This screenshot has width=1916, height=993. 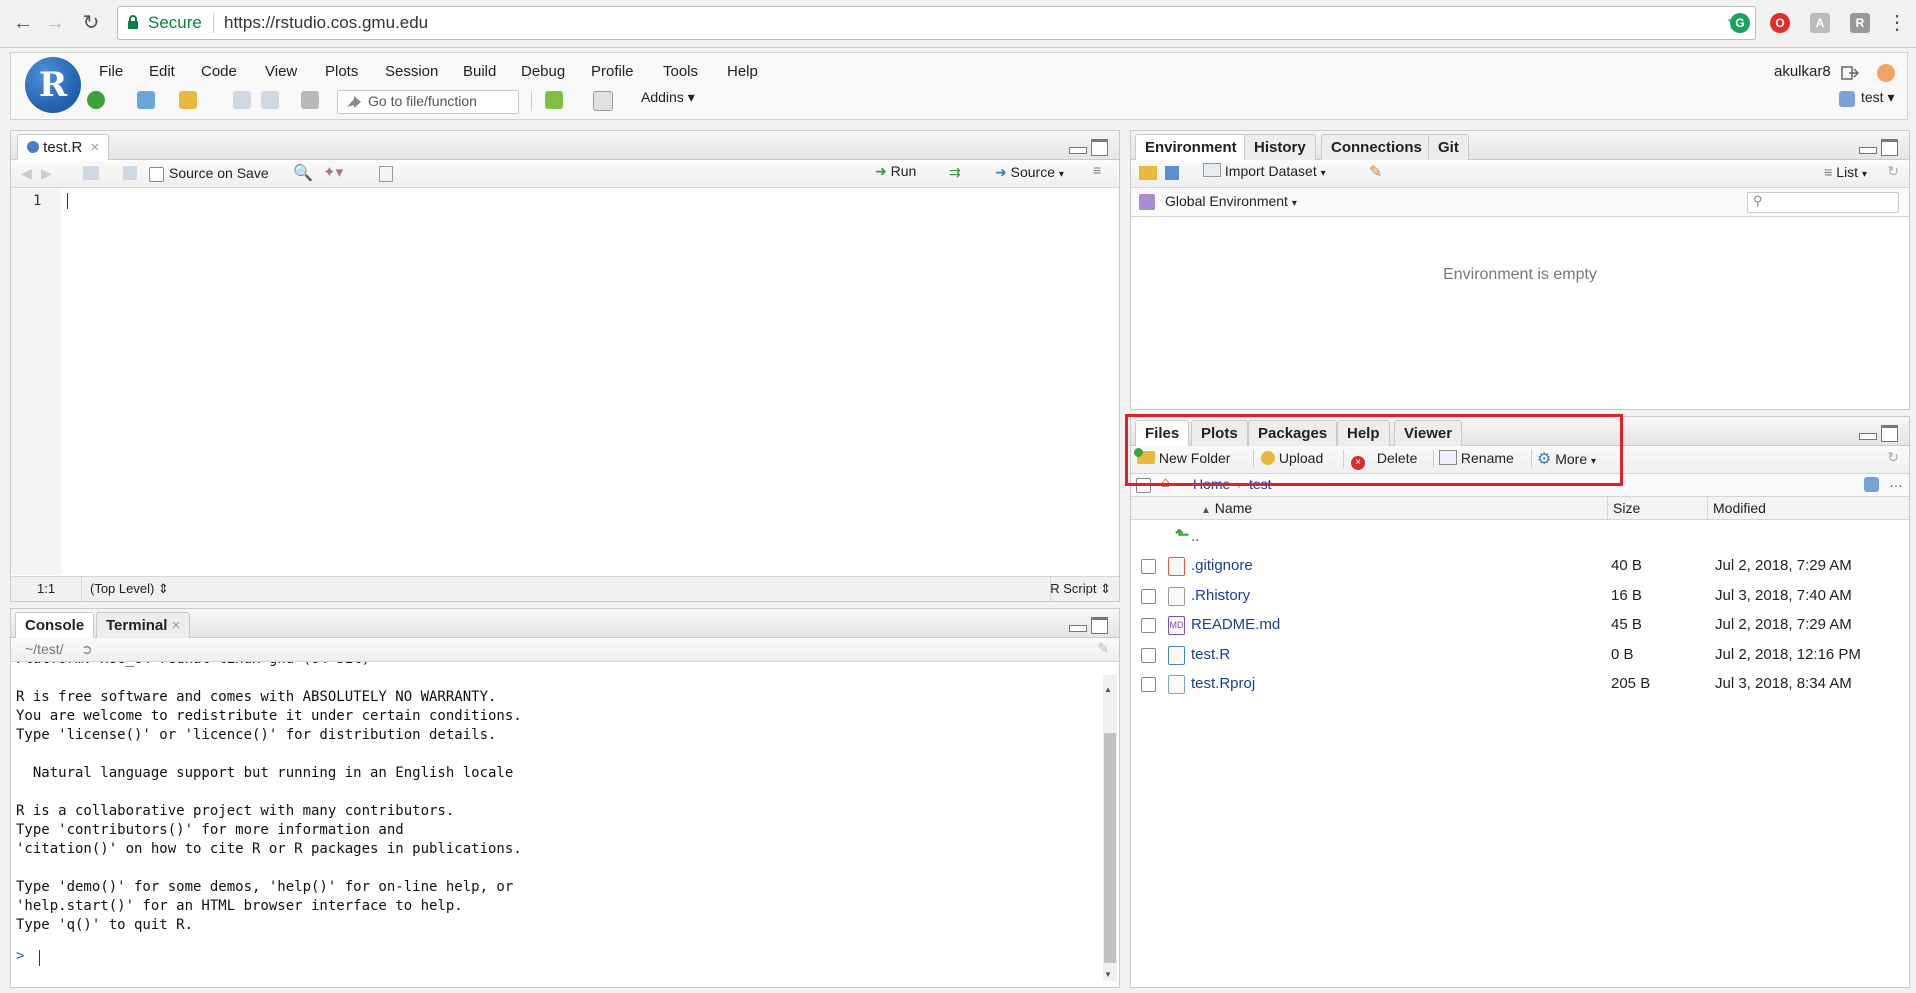 What do you see at coordinates (1860, 23) in the screenshot?
I see `rstudio-extension-icon: R` at bounding box center [1860, 23].